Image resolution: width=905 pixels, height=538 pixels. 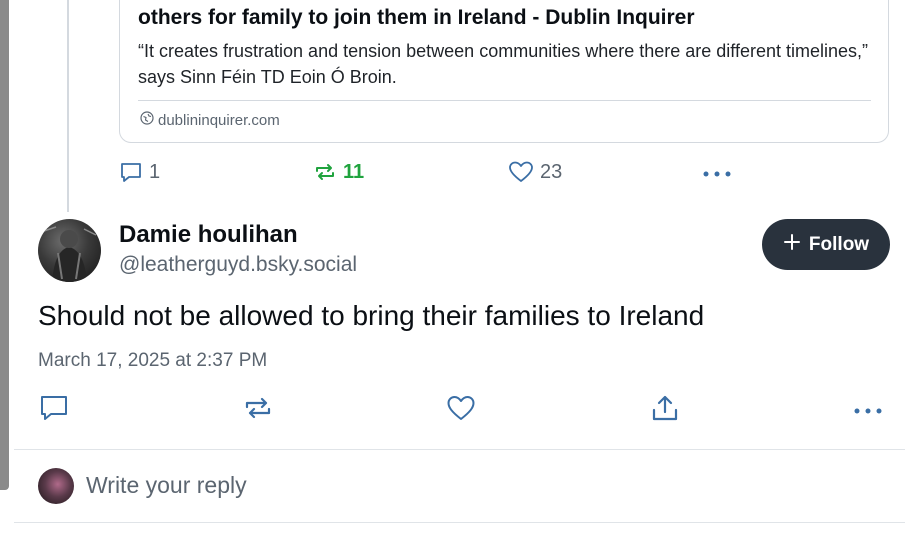 I want to click on reply-button, so click(x=54, y=410).